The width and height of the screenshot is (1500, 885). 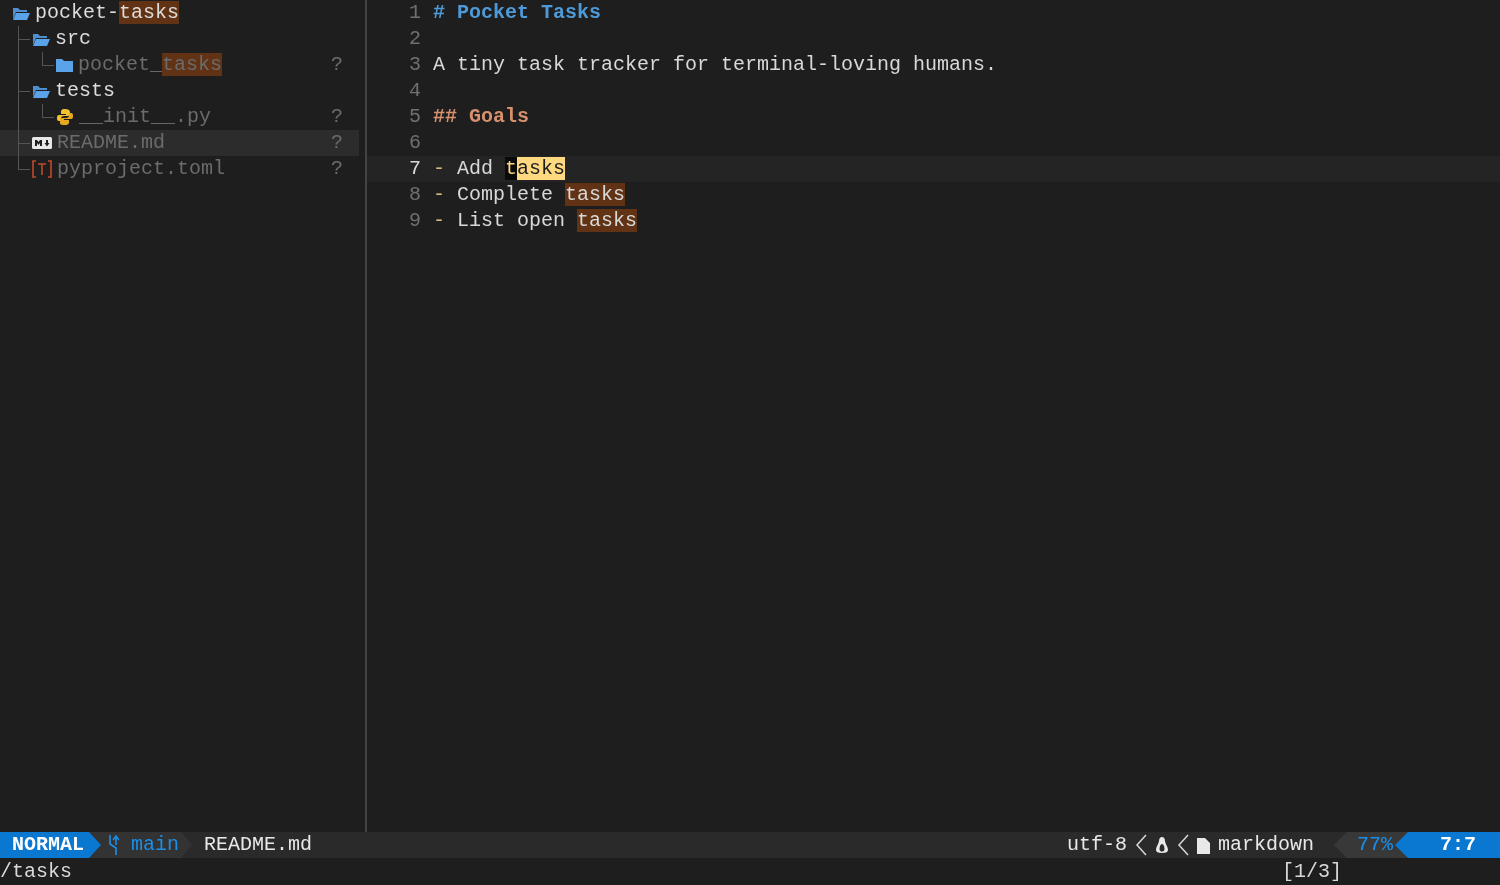 I want to click on code-line: # Pocket Tasks, so click(x=517, y=13).